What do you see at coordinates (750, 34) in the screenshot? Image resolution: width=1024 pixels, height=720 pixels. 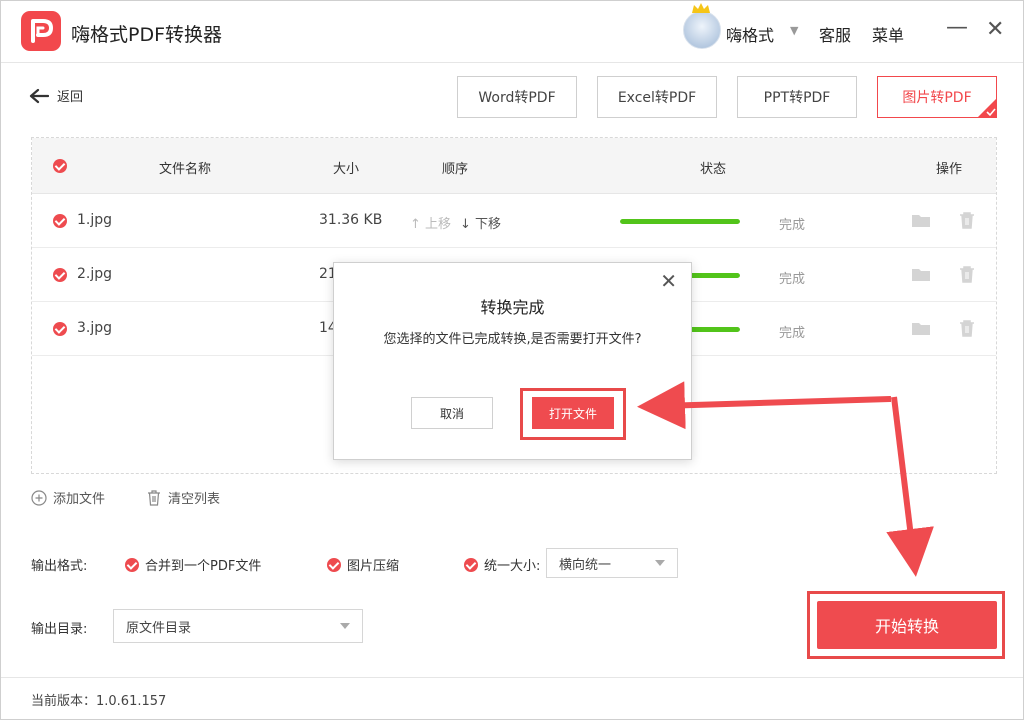 I see `user-name: 嗨格式` at bounding box center [750, 34].